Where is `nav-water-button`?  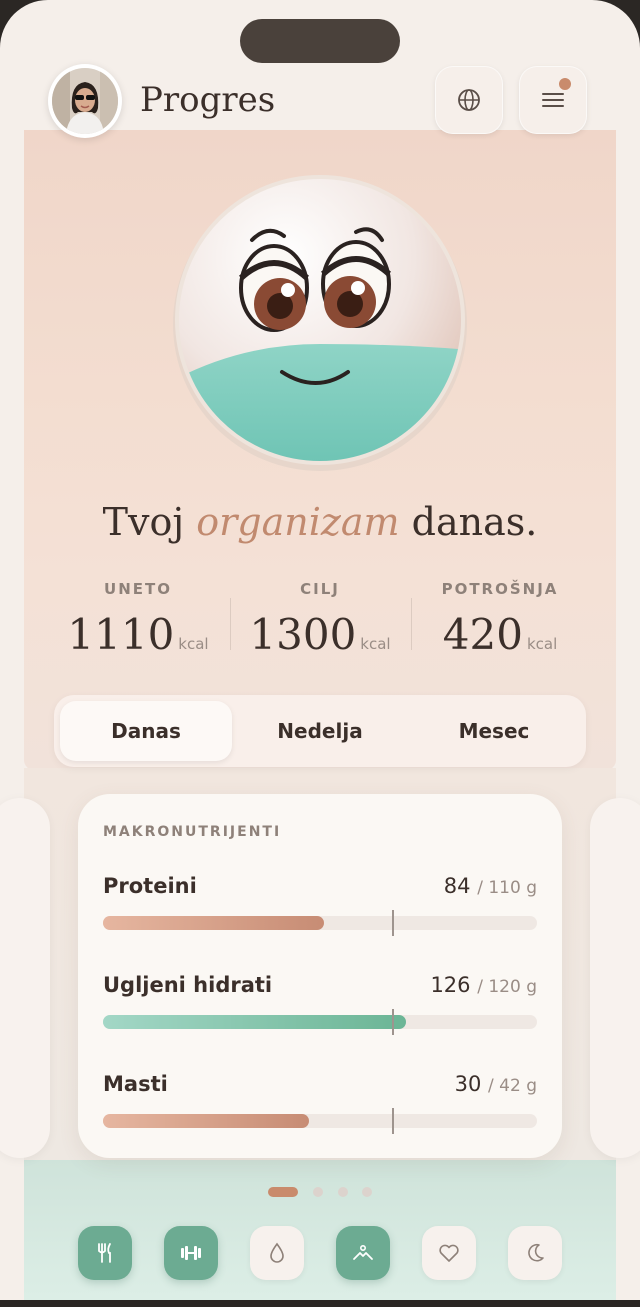 nav-water-button is located at coordinates (277, 1253).